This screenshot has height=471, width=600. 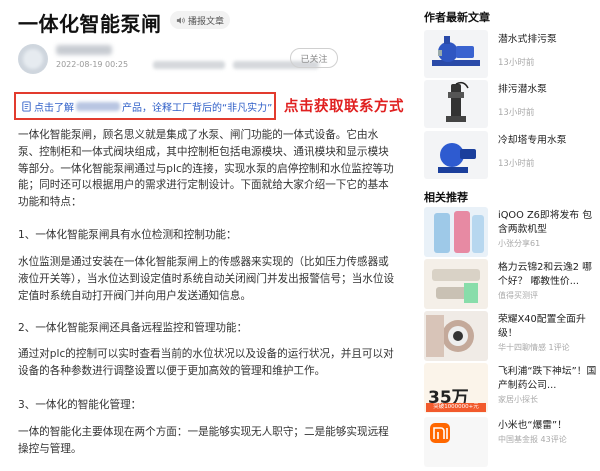 What do you see at coordinates (446, 197) in the screenshot?
I see `related-heading: 相关推荐` at bounding box center [446, 197].